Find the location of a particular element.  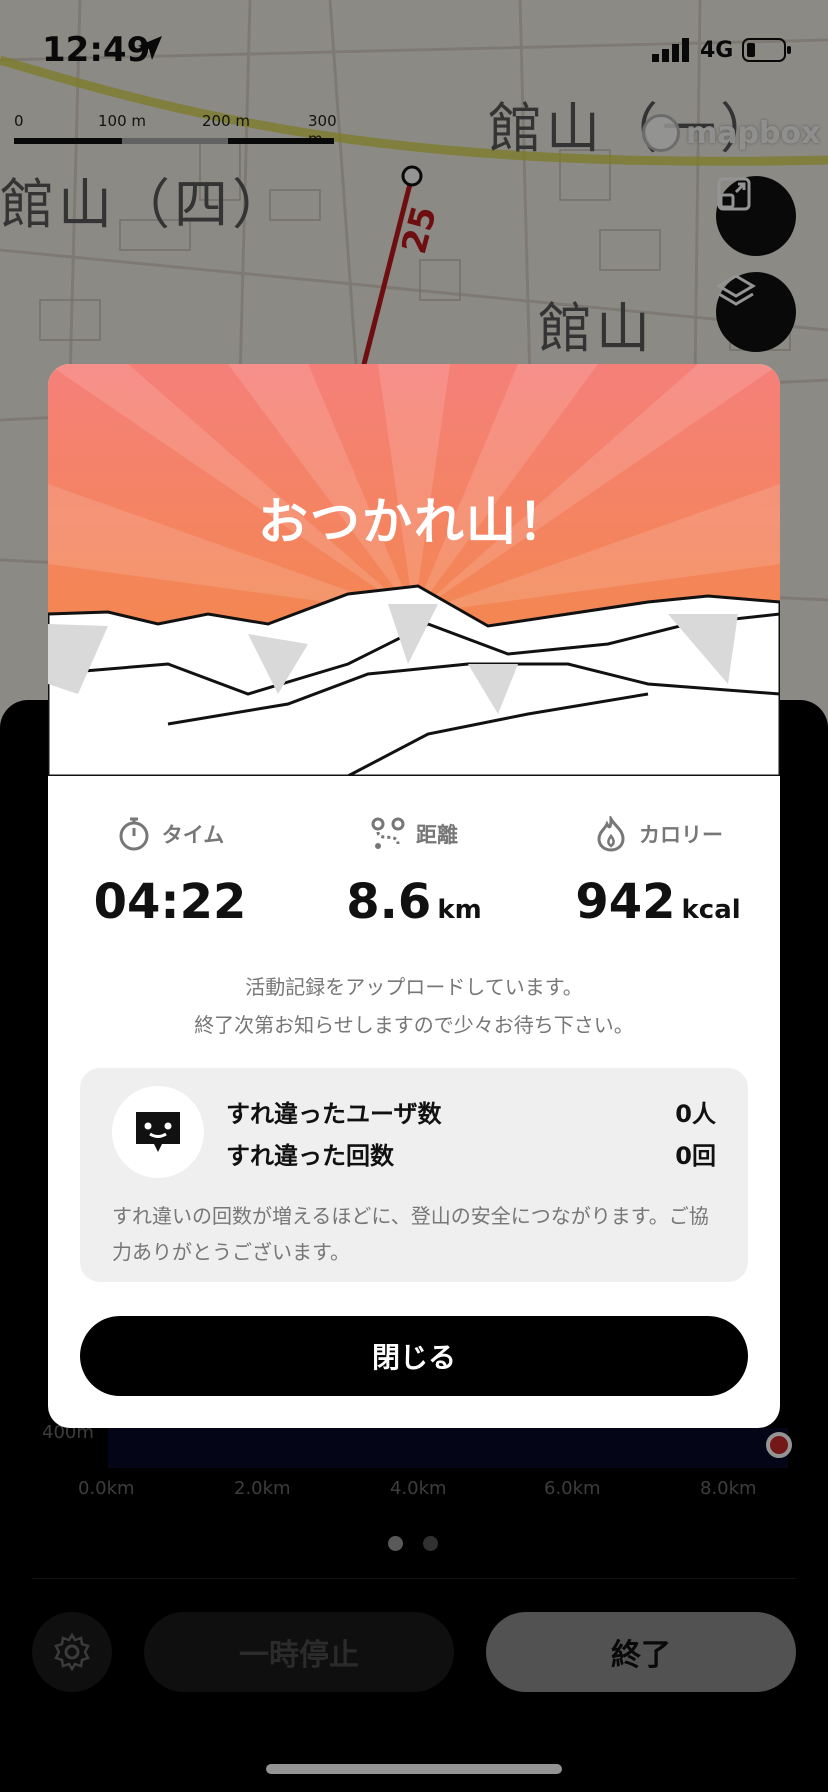

stat-value: 942 is located at coordinates (625, 902).